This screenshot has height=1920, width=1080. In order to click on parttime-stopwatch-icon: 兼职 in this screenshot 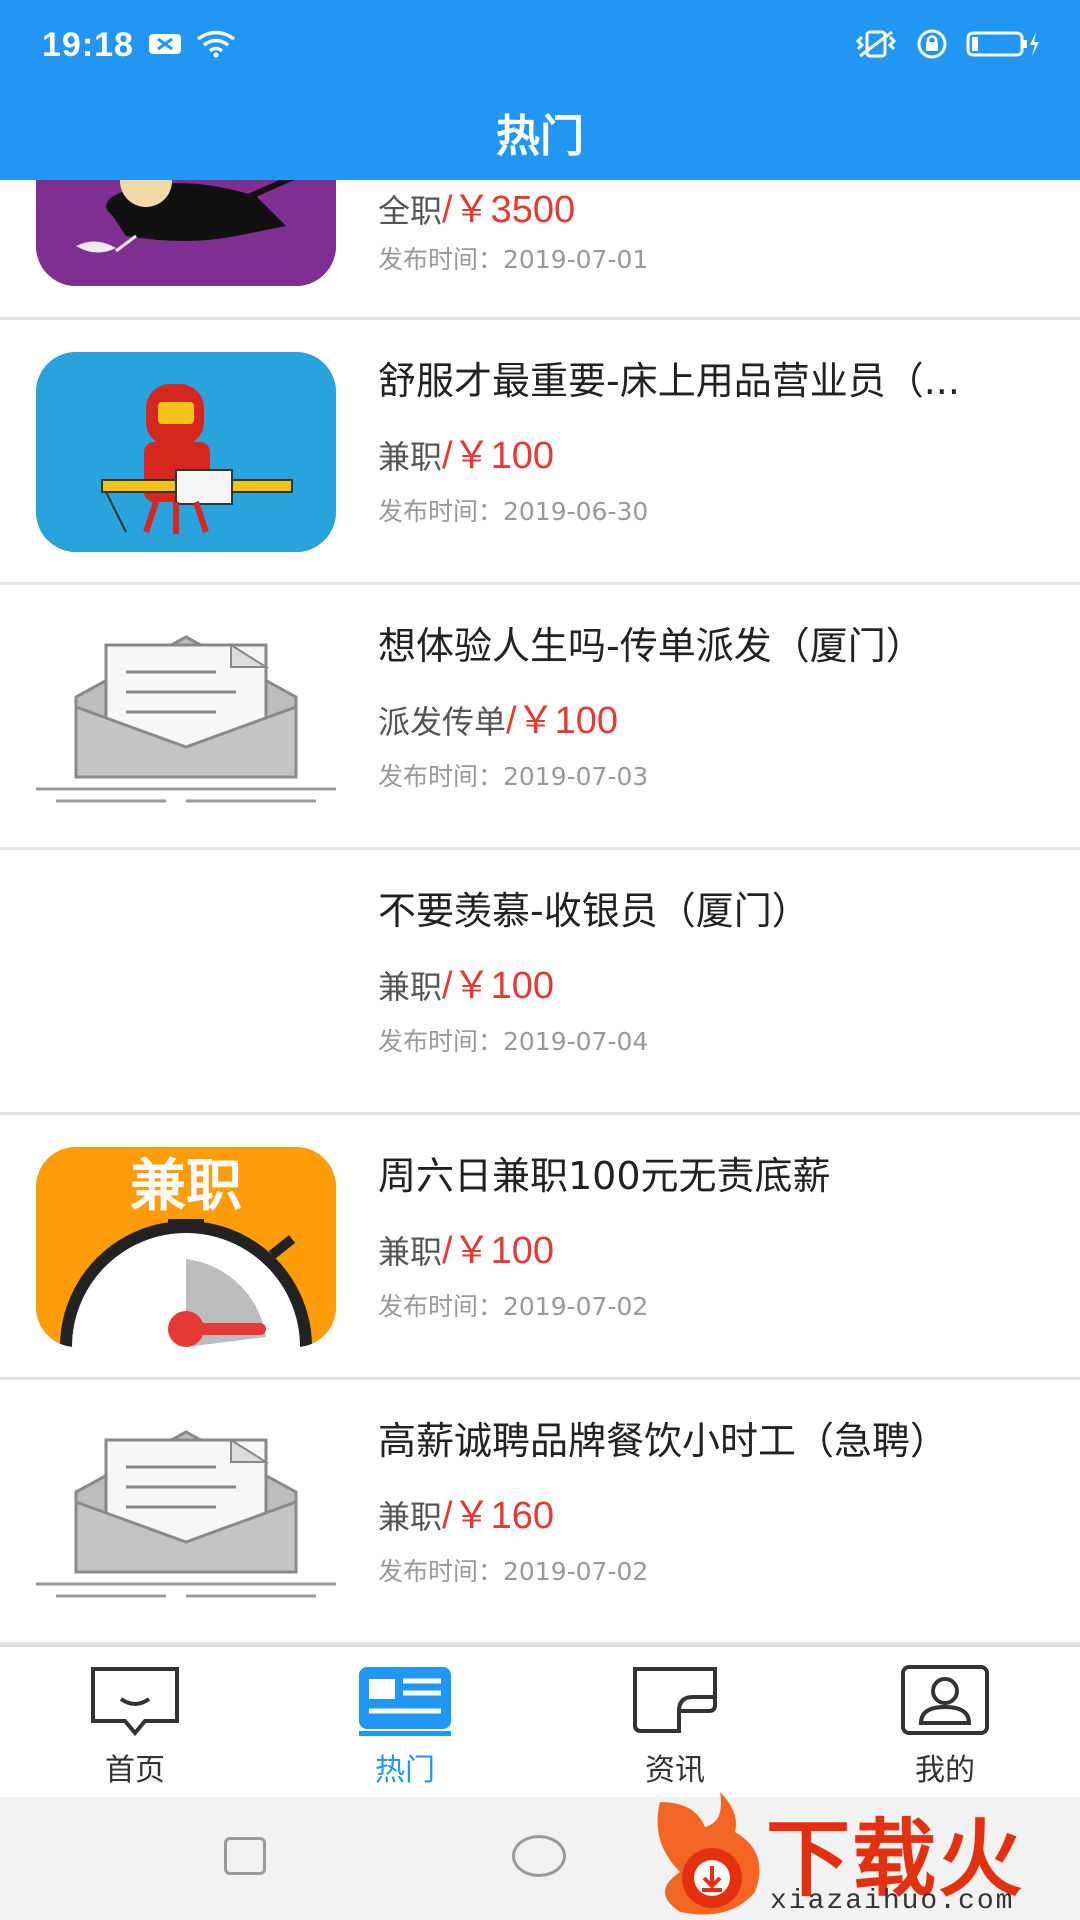, I will do `click(186, 1247)`.